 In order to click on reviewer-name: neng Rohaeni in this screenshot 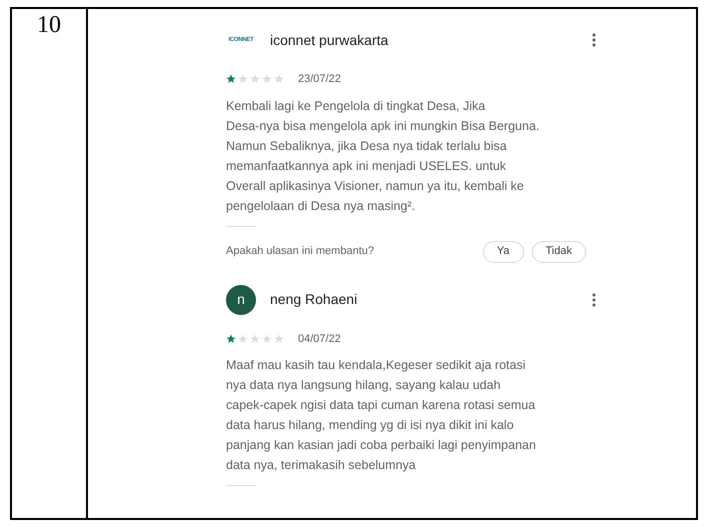, I will do `click(314, 299)`.